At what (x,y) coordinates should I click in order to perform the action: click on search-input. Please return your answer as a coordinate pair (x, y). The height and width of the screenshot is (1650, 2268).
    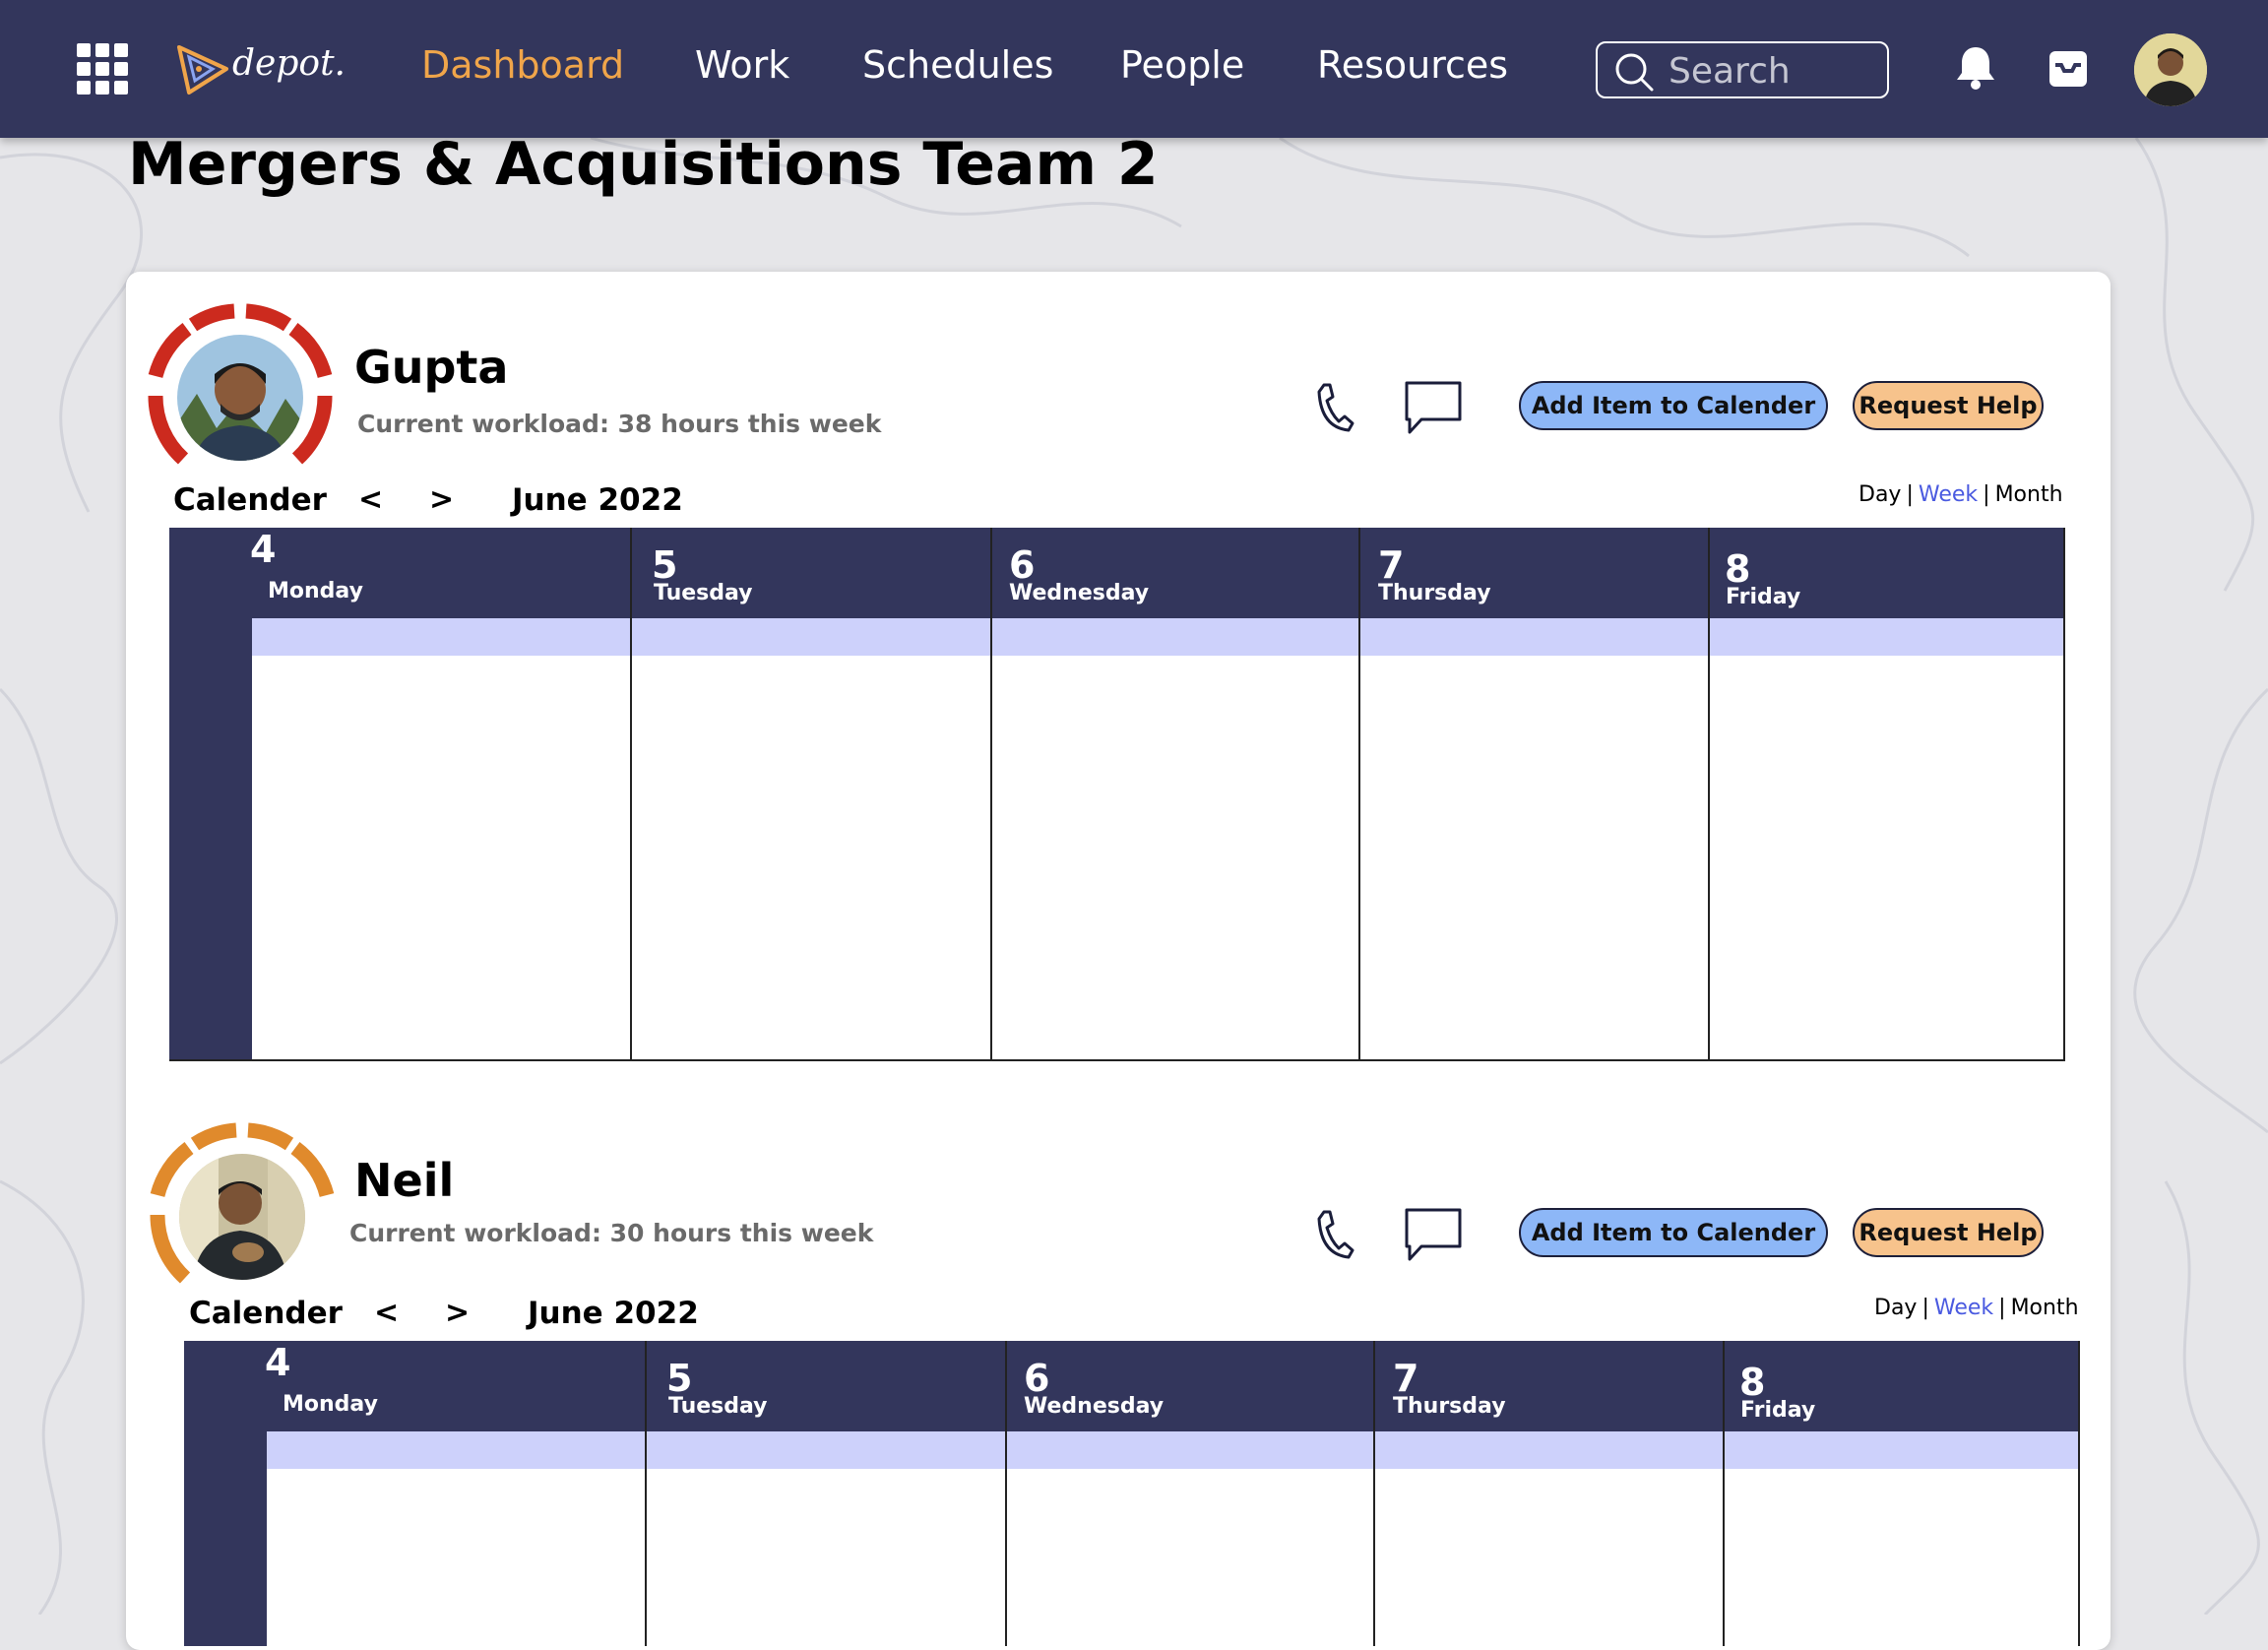
    Looking at the image, I should click on (1772, 71).